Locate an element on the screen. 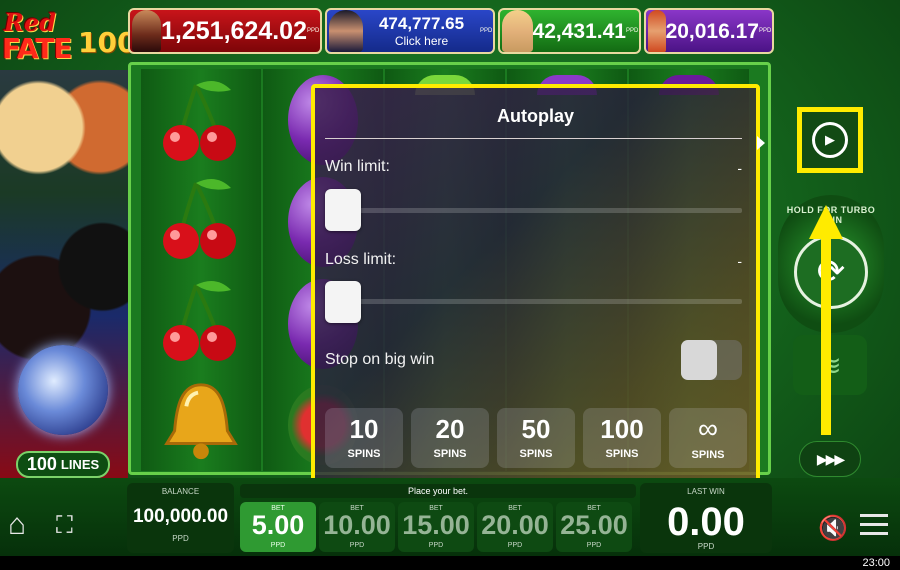 The image size is (900, 570). loss-limit-value: - is located at coordinates (739, 261).